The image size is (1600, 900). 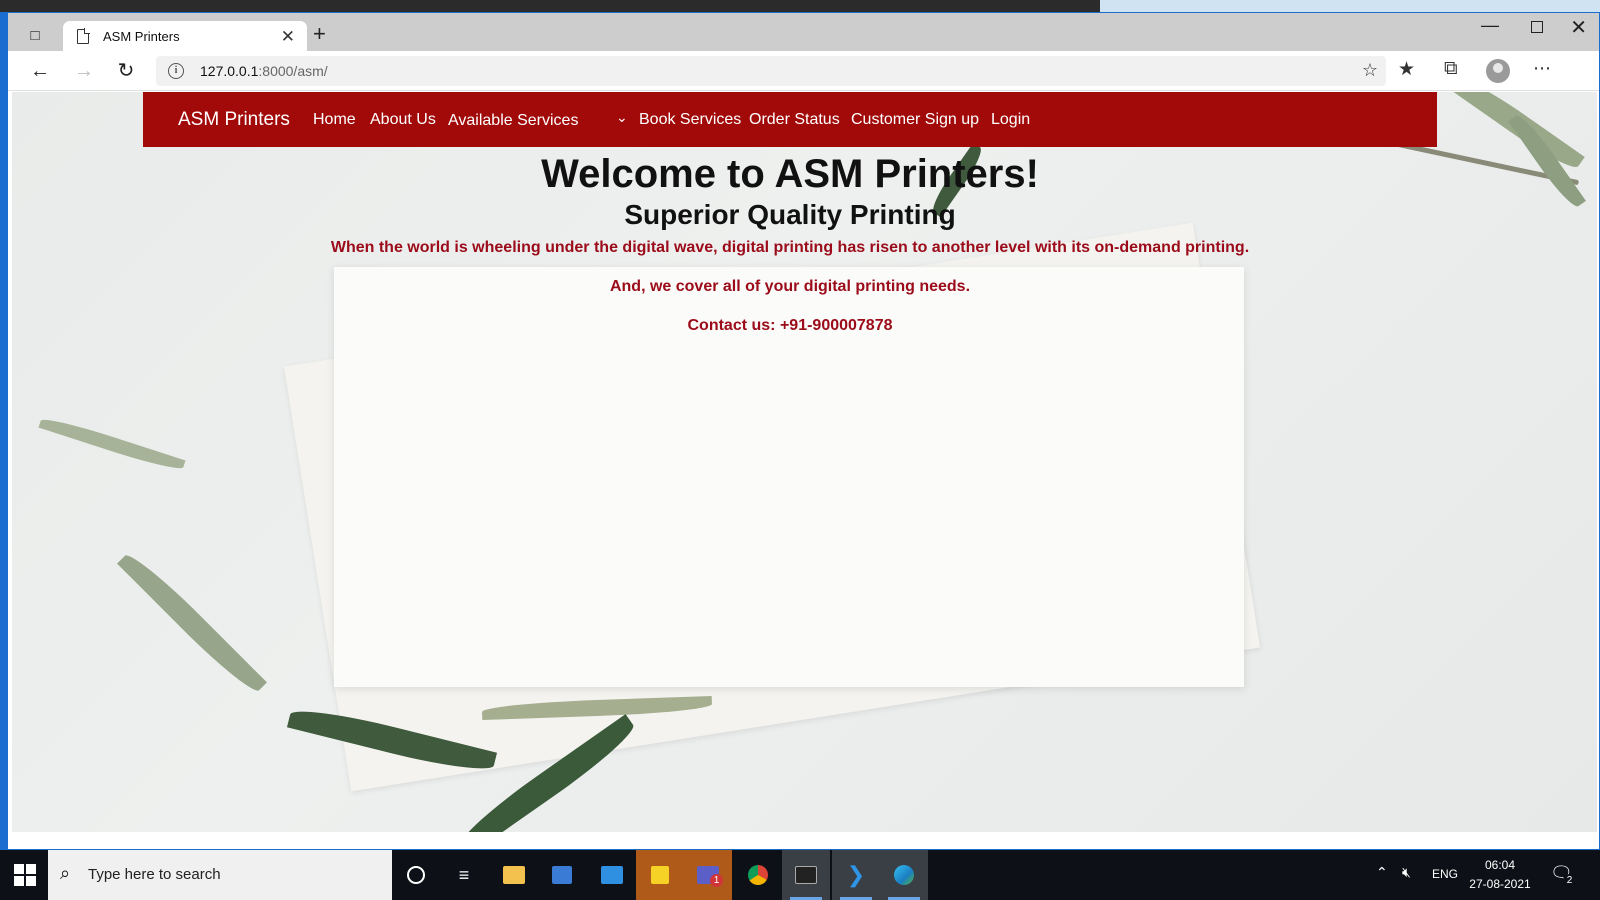 I want to click on url-path: :8000/asm/, so click(x=293, y=71).